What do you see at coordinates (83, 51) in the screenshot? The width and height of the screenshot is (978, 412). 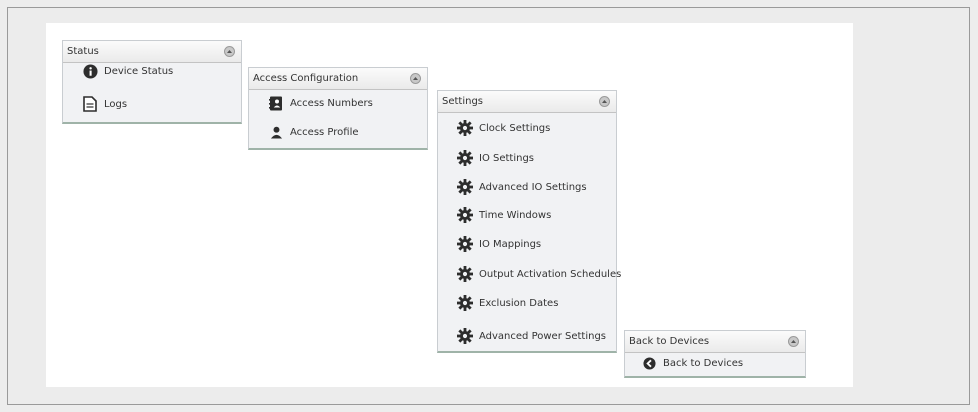 I see `status-panel-title: Status` at bounding box center [83, 51].